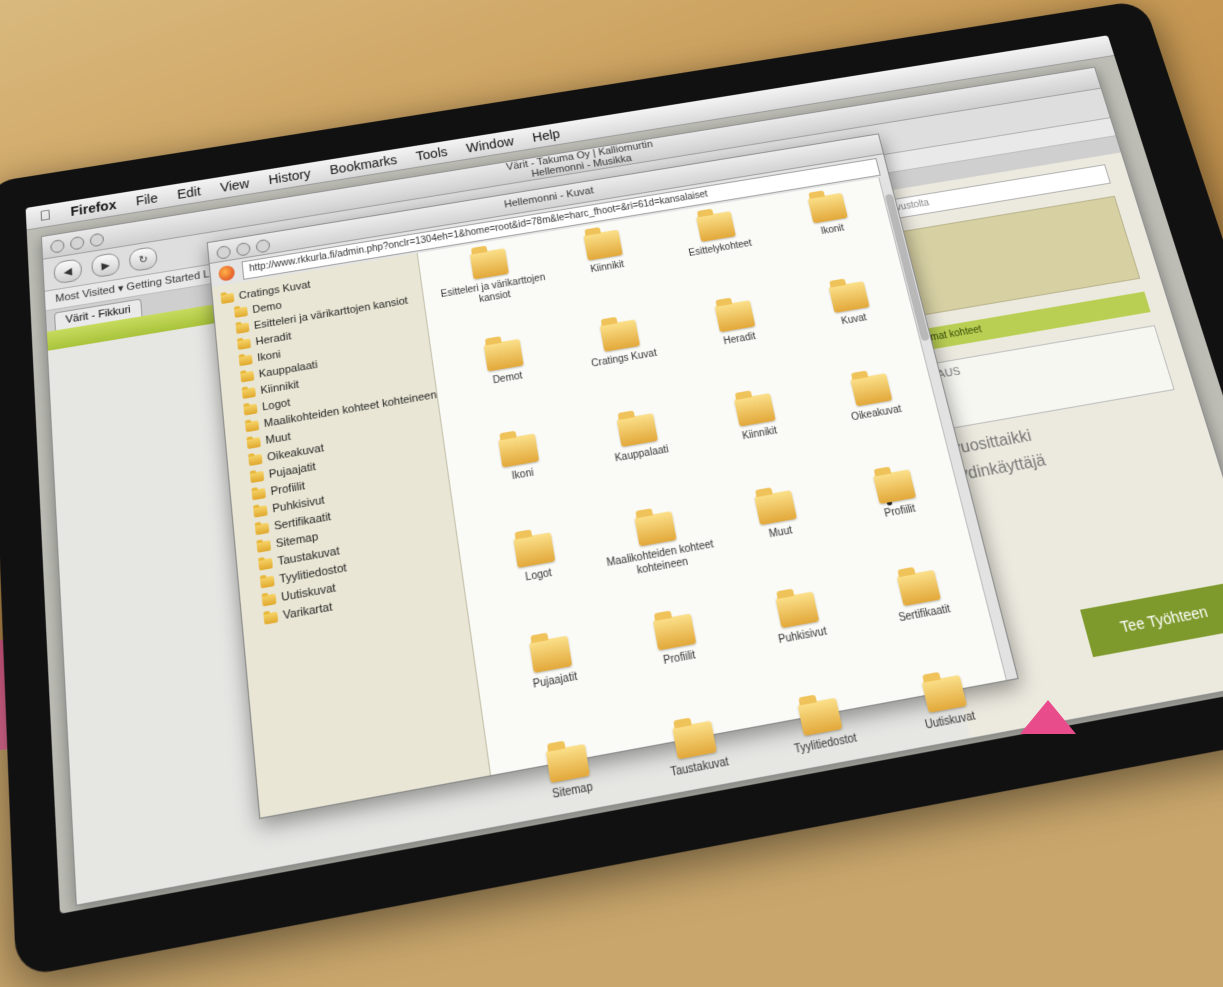  I want to click on menu-file: File, so click(146, 200).